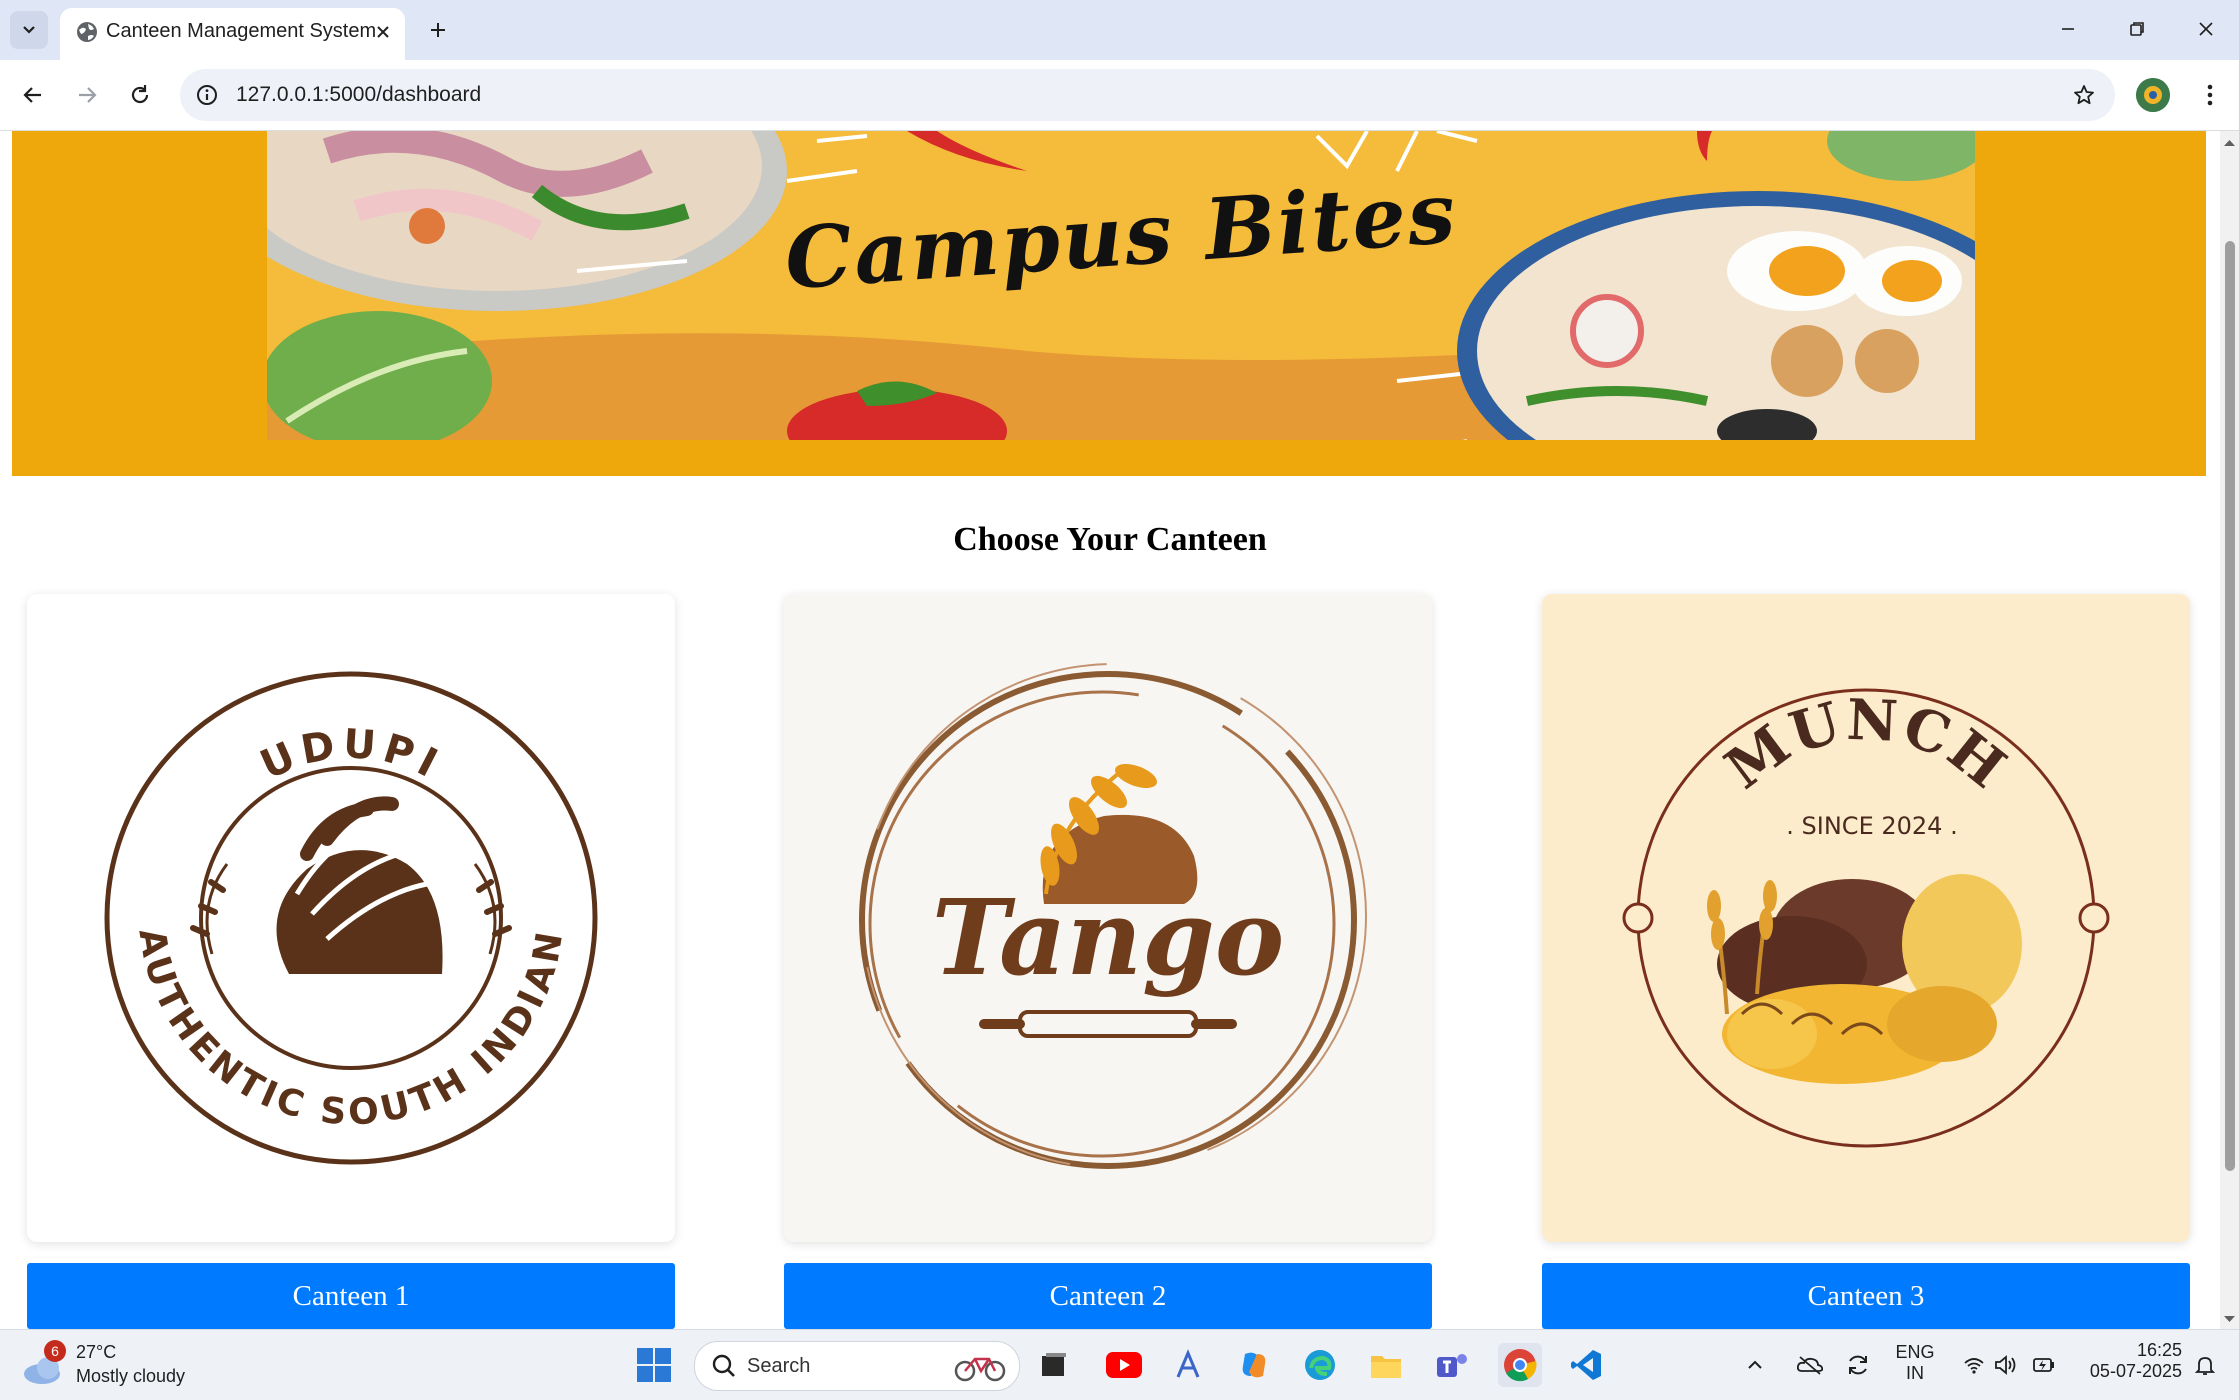 The height and width of the screenshot is (1400, 2239). I want to click on restore-button, so click(2137, 29).